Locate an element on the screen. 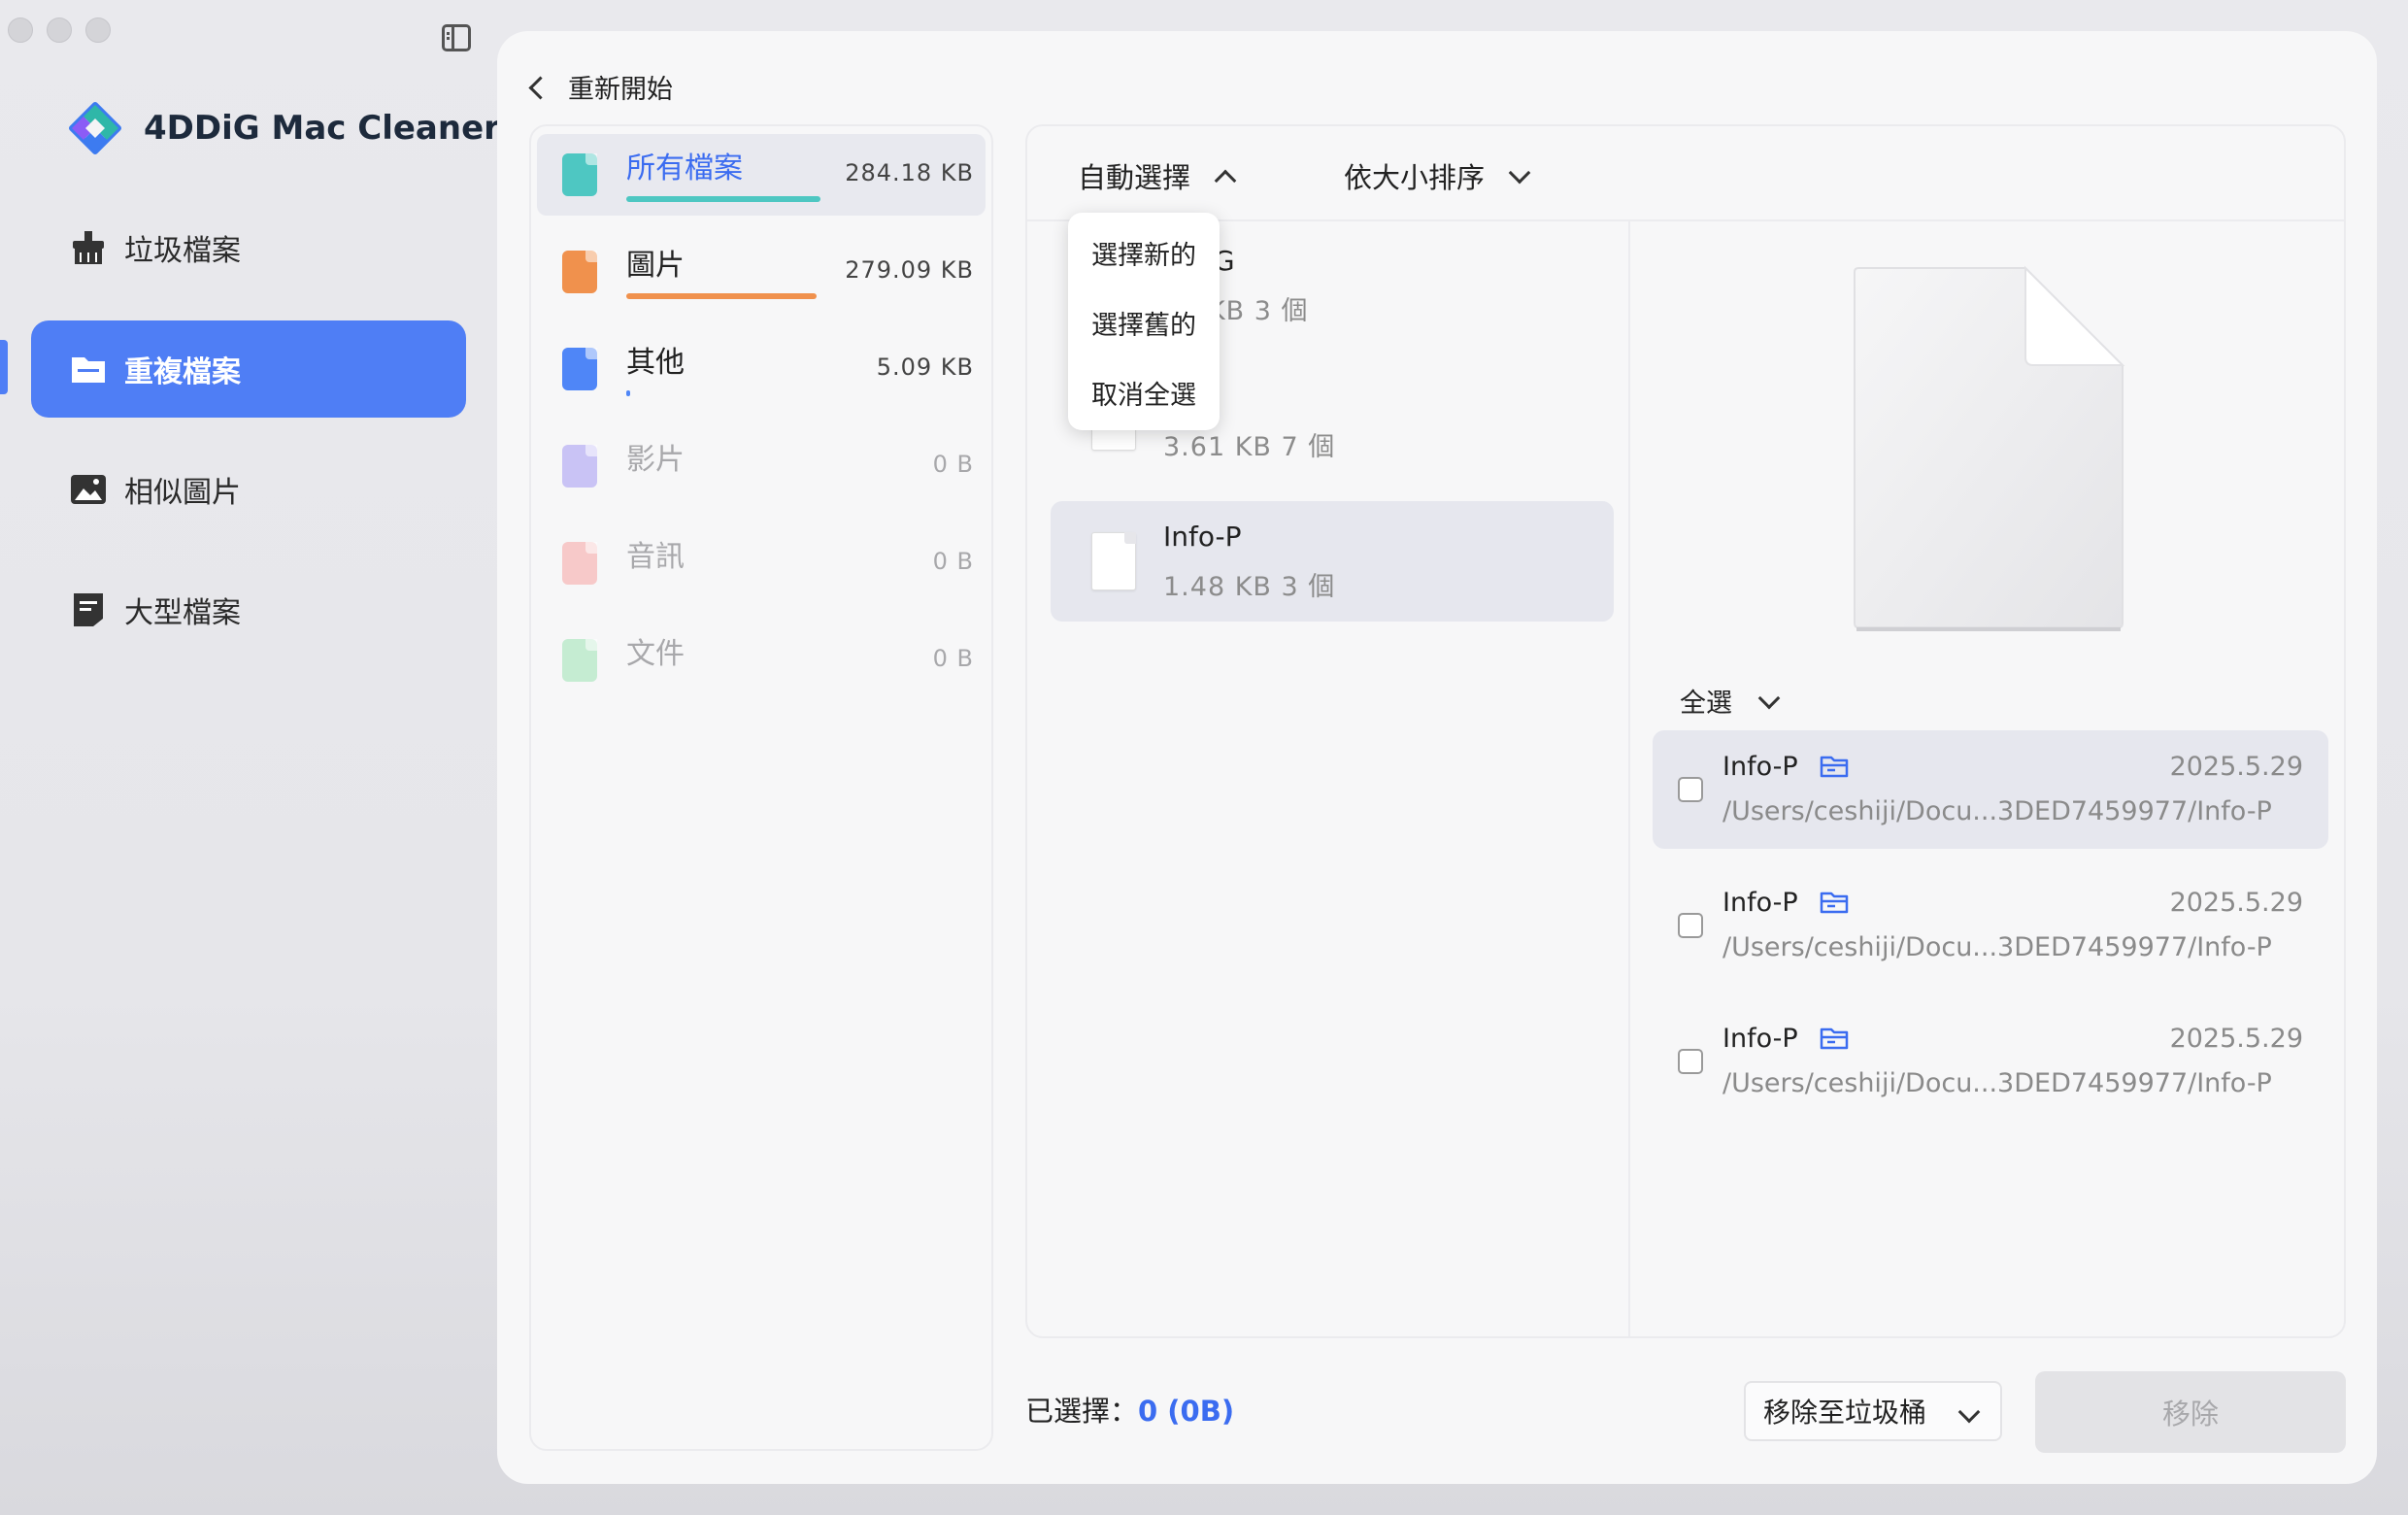 The width and height of the screenshot is (2408, 1515). nav-item-large-files: 大型檔案 is located at coordinates (248, 609).